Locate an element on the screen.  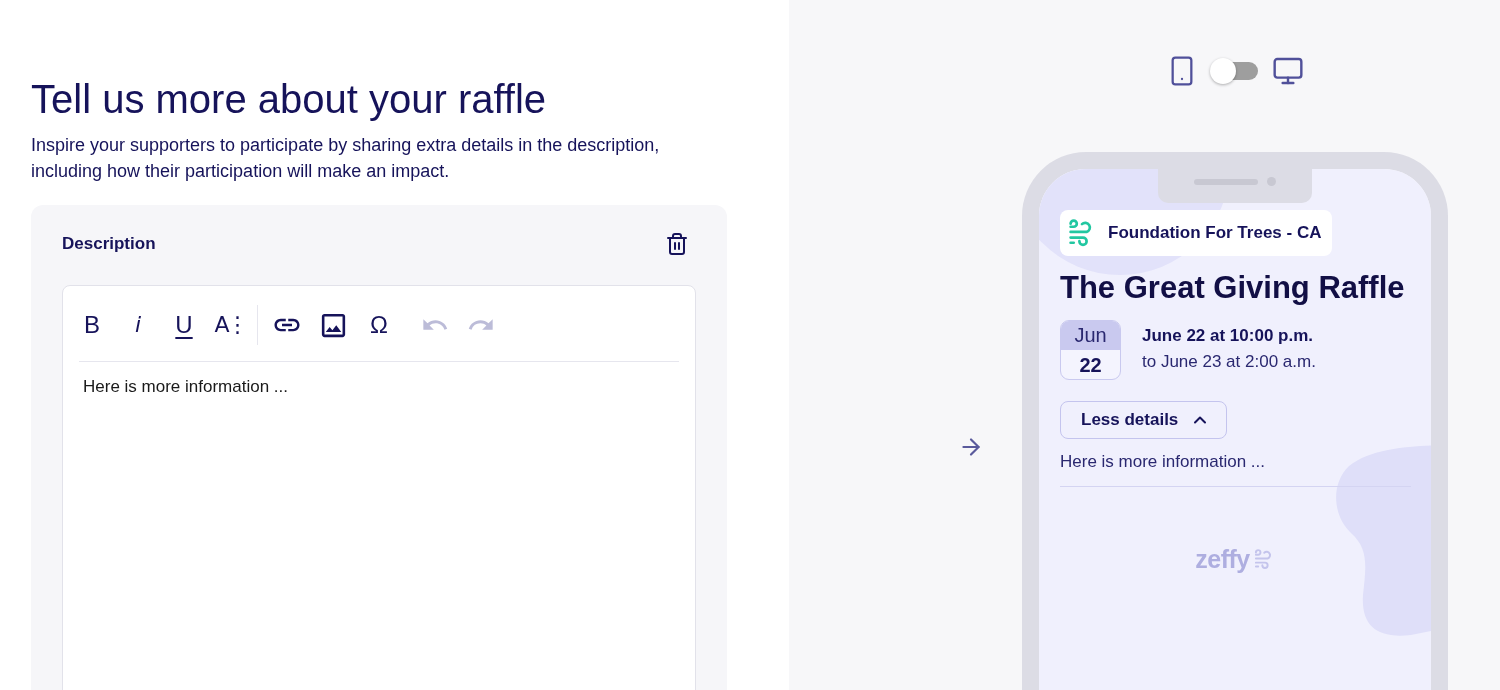
monitor-icon is located at coordinates (1288, 71).